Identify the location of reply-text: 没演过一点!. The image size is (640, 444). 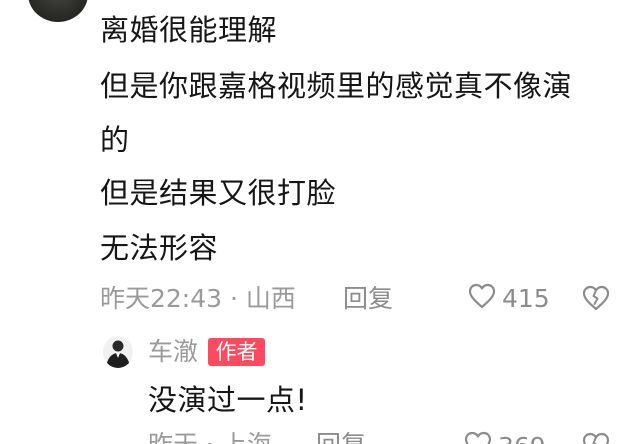
(228, 400).